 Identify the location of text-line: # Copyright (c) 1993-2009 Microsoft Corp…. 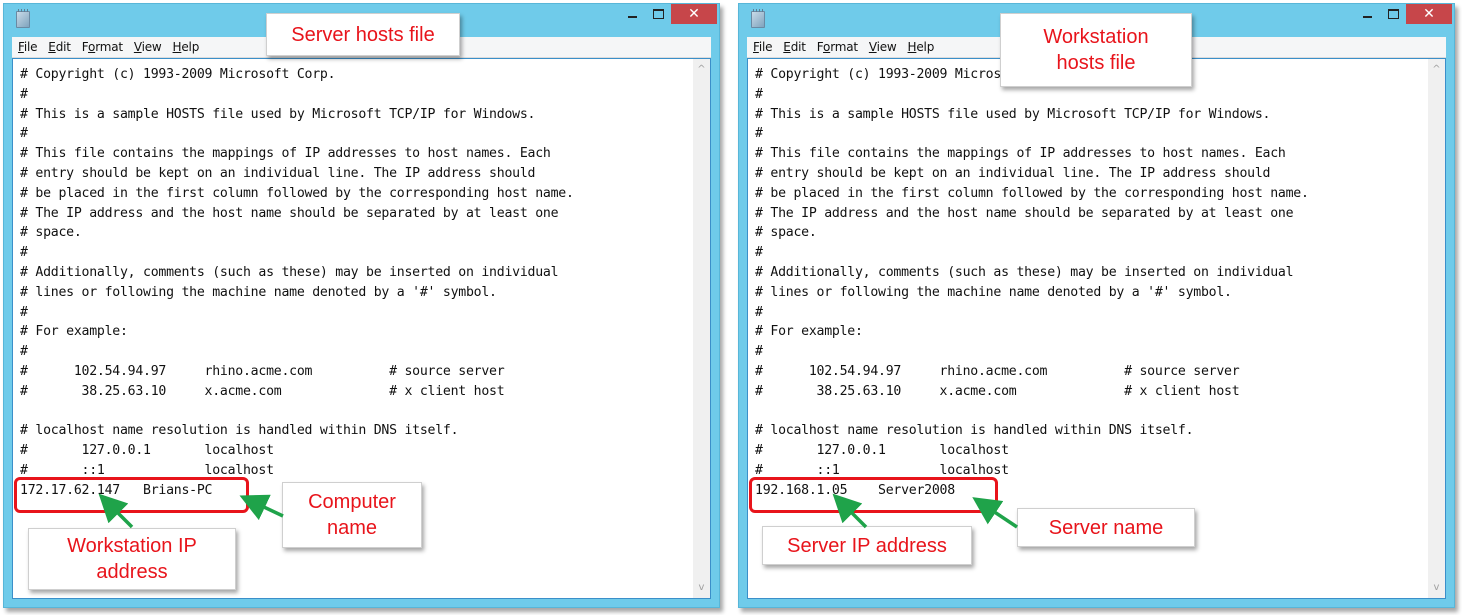
(178, 74).